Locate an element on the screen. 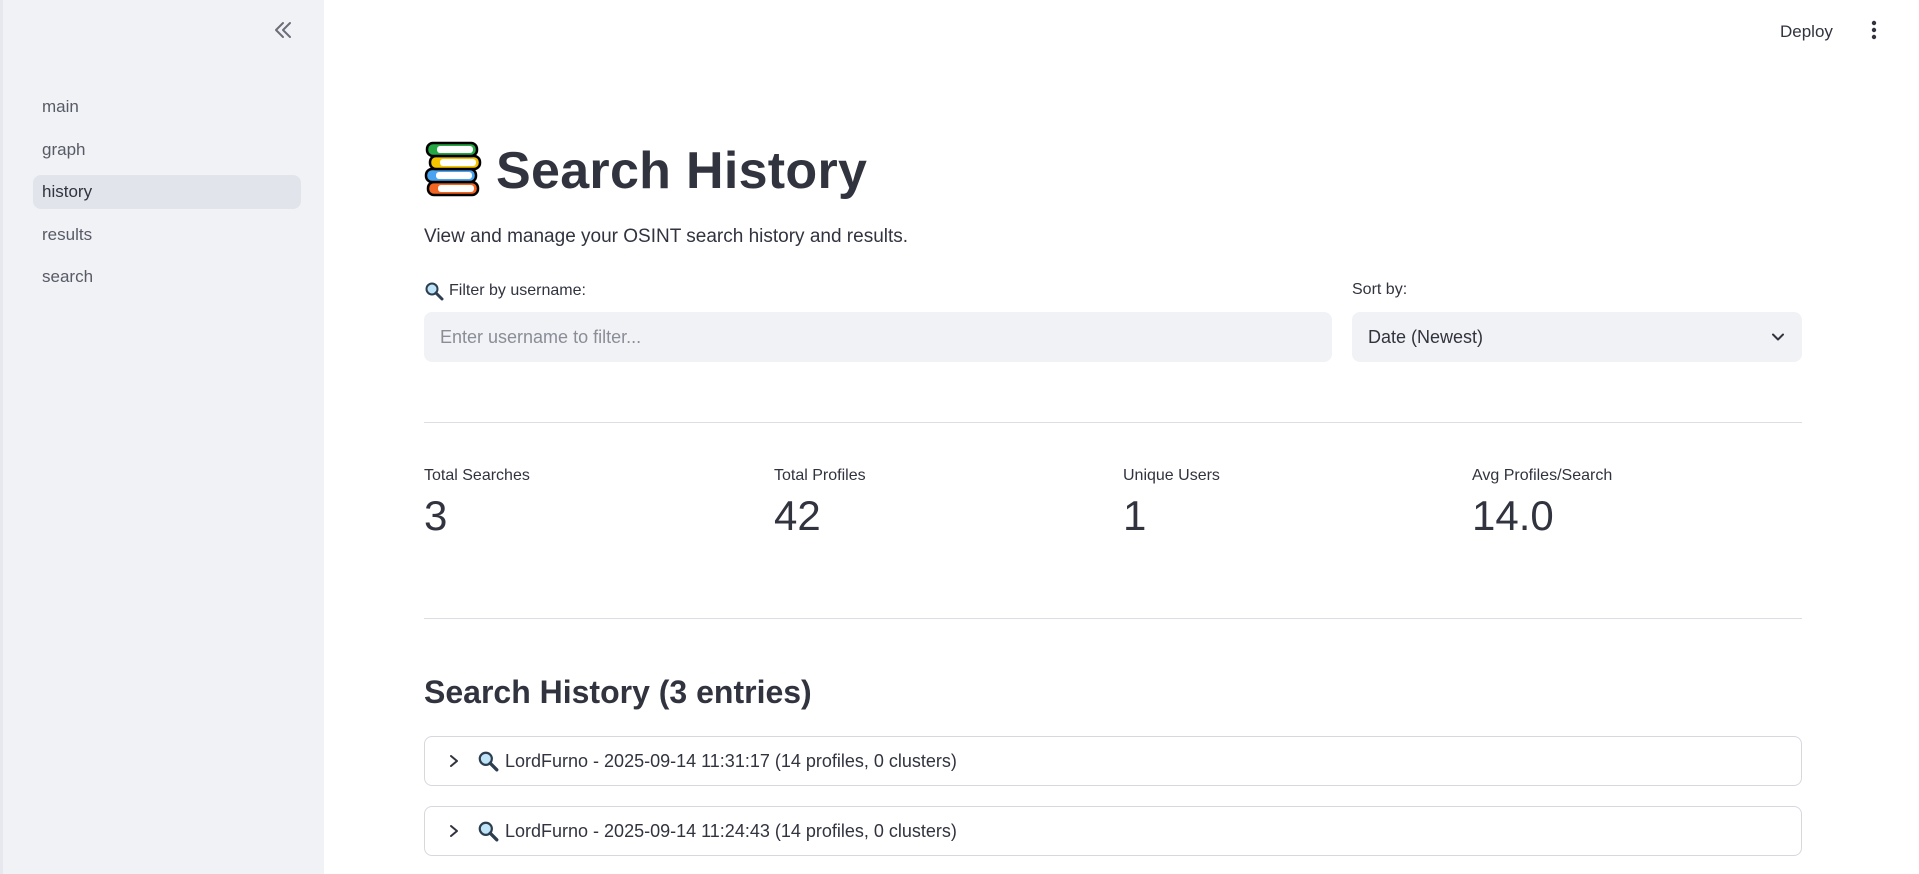  books-icon is located at coordinates (453, 170).